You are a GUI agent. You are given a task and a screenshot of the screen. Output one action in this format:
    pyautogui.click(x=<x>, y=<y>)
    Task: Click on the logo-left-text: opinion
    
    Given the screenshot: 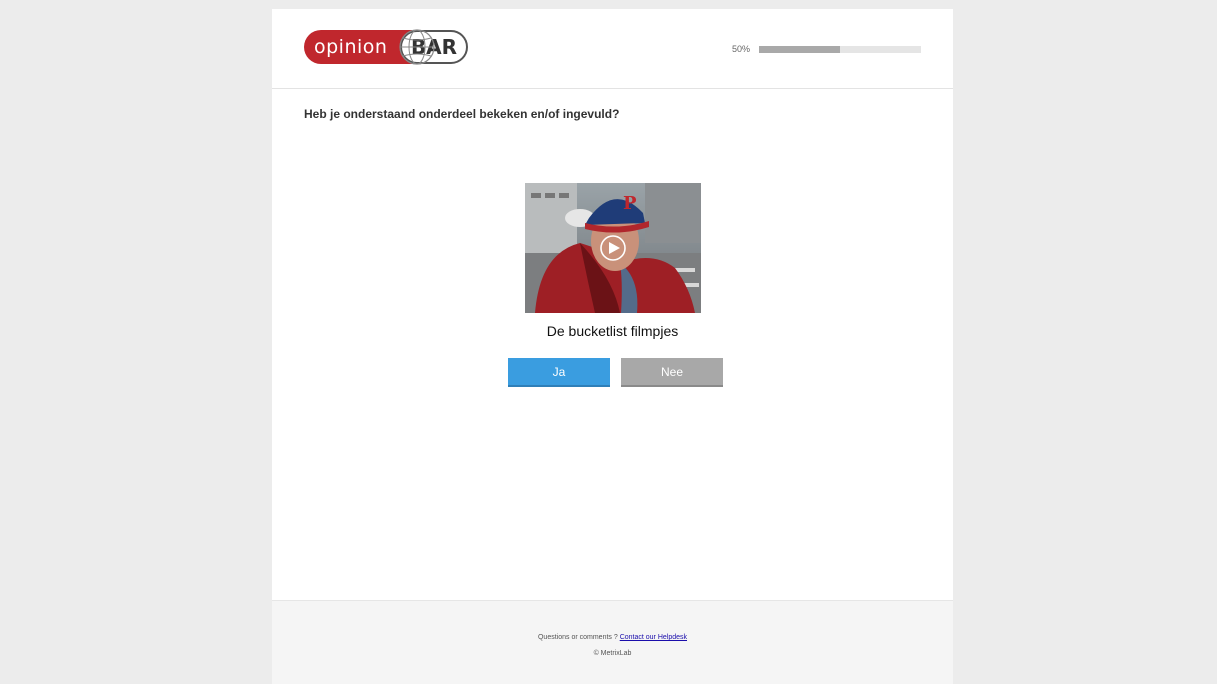 What is the action you would take?
    pyautogui.click(x=358, y=47)
    